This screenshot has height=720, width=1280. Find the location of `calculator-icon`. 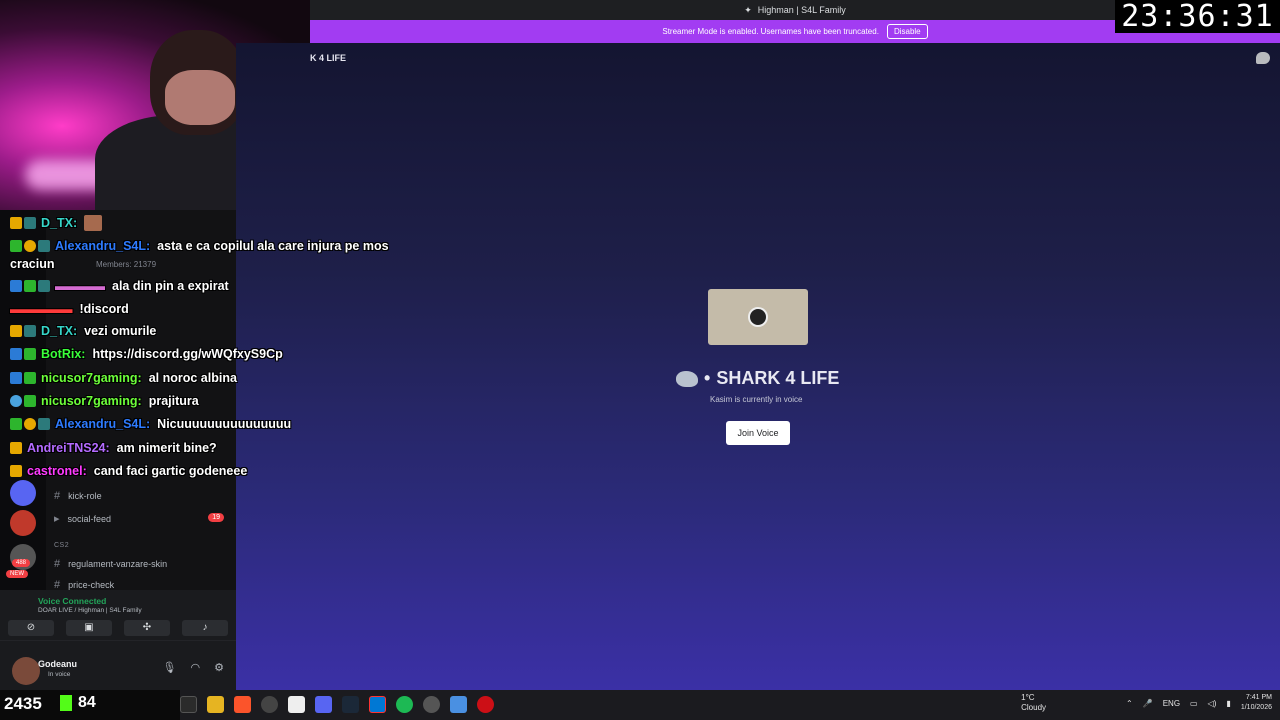

calculator-icon is located at coordinates (296, 704).